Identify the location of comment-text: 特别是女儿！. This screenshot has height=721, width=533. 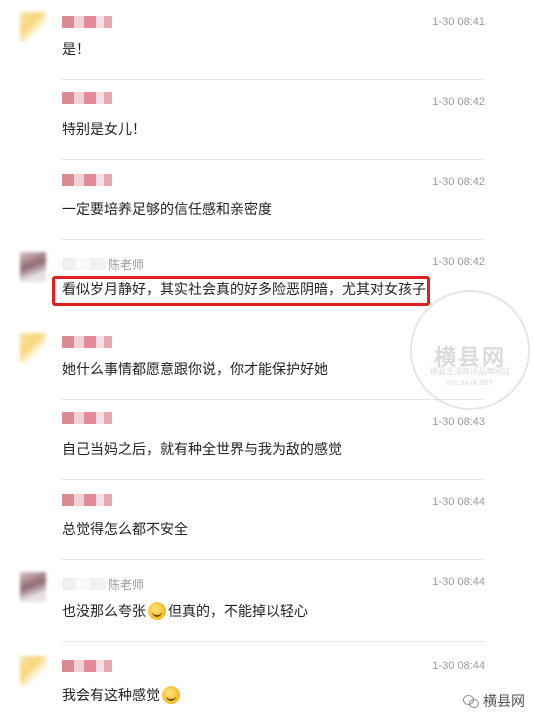
(104, 130).